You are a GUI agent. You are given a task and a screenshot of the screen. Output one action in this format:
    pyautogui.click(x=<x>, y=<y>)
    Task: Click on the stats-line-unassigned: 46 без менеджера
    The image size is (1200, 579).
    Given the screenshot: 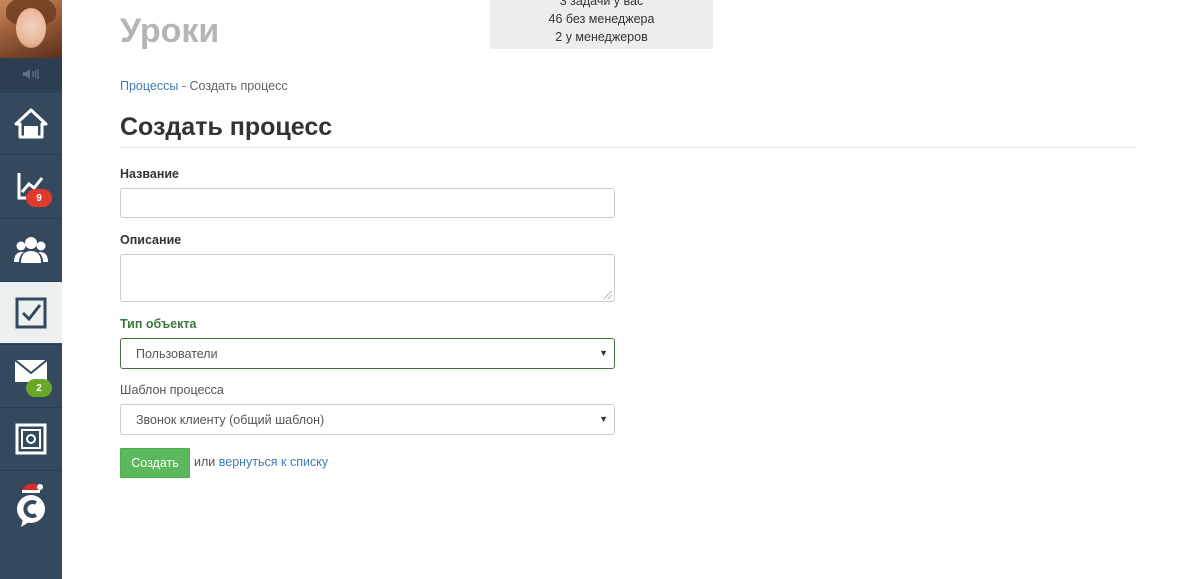 What is the action you would take?
    pyautogui.click(x=601, y=19)
    